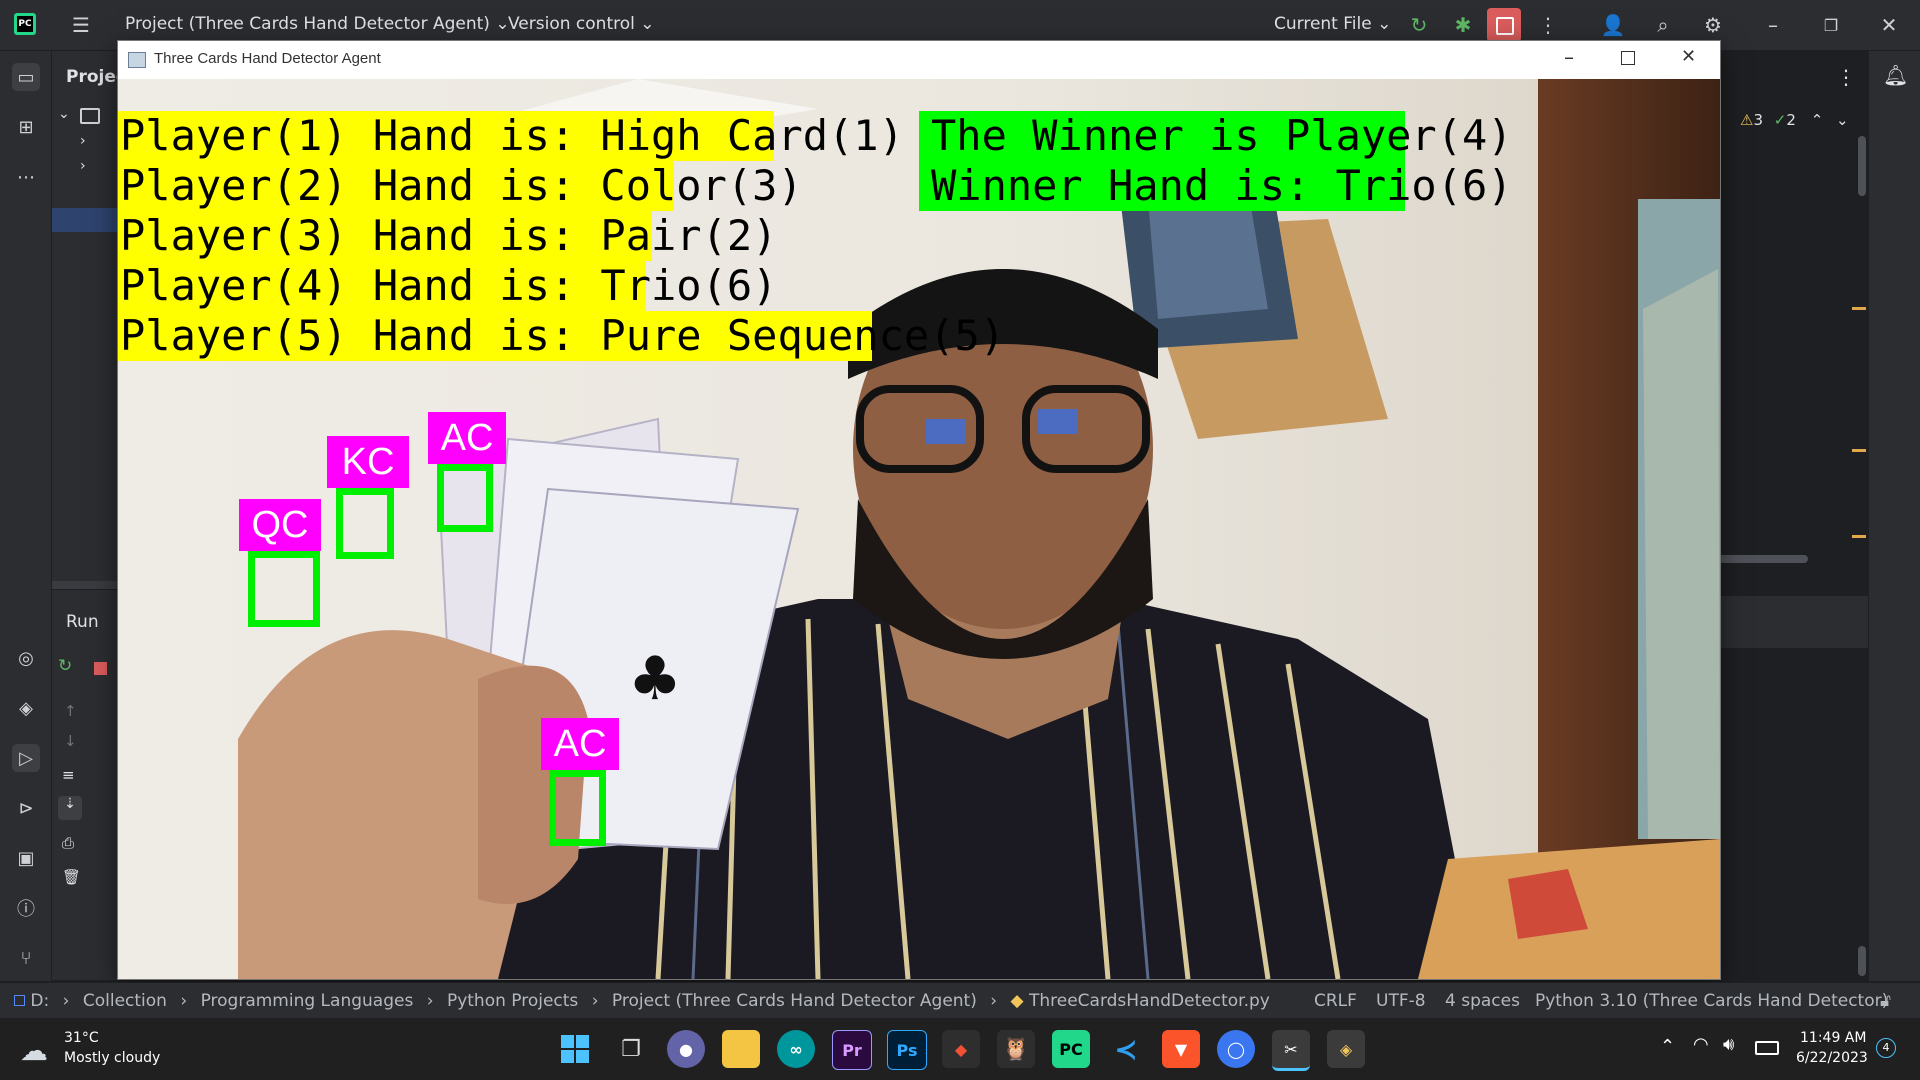 The width and height of the screenshot is (1920, 1080). I want to click on snipping-tool-icon: ✂, so click(1291, 1050).